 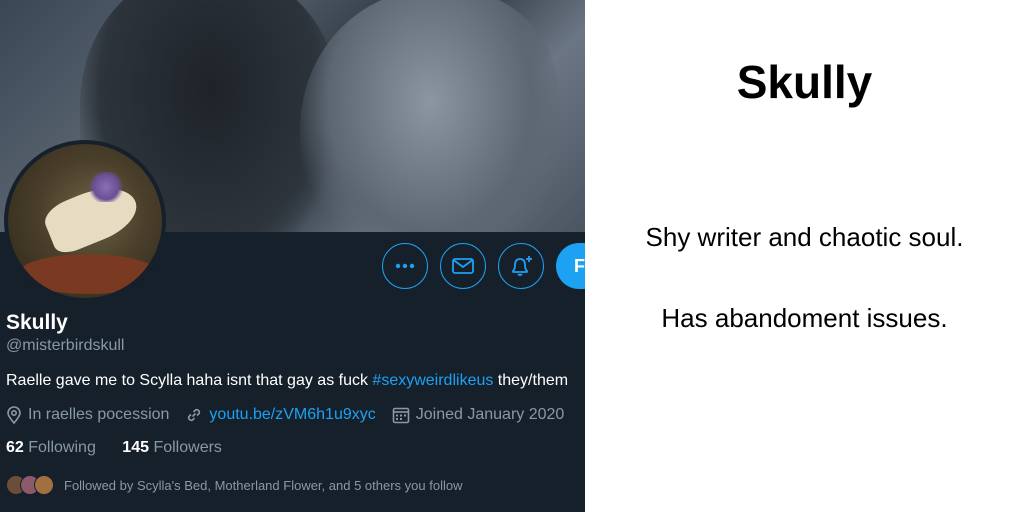 What do you see at coordinates (401, 415) in the screenshot?
I see `calendar-icon` at bounding box center [401, 415].